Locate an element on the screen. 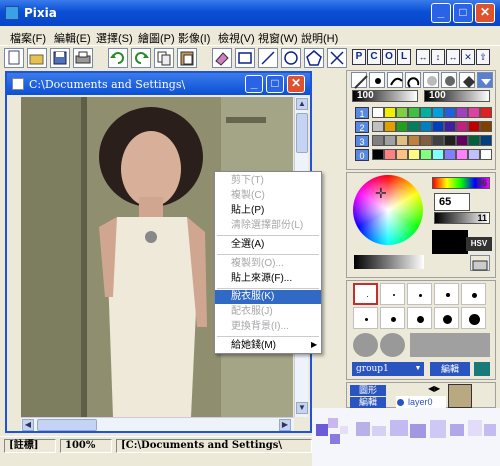  fill-tool-icon is located at coordinates (467, 80).